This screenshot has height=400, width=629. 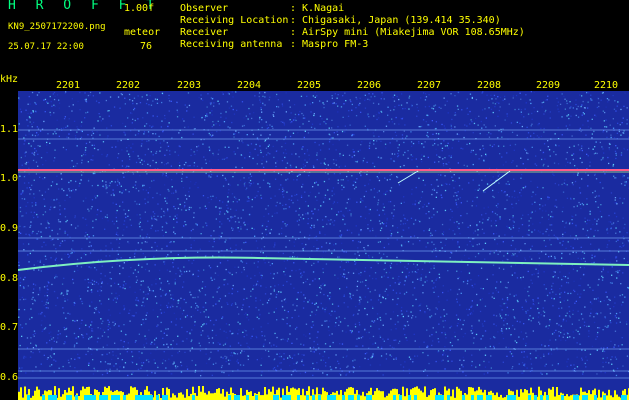 I want to click on y-tick-label: 0.9, so click(x=9, y=228).